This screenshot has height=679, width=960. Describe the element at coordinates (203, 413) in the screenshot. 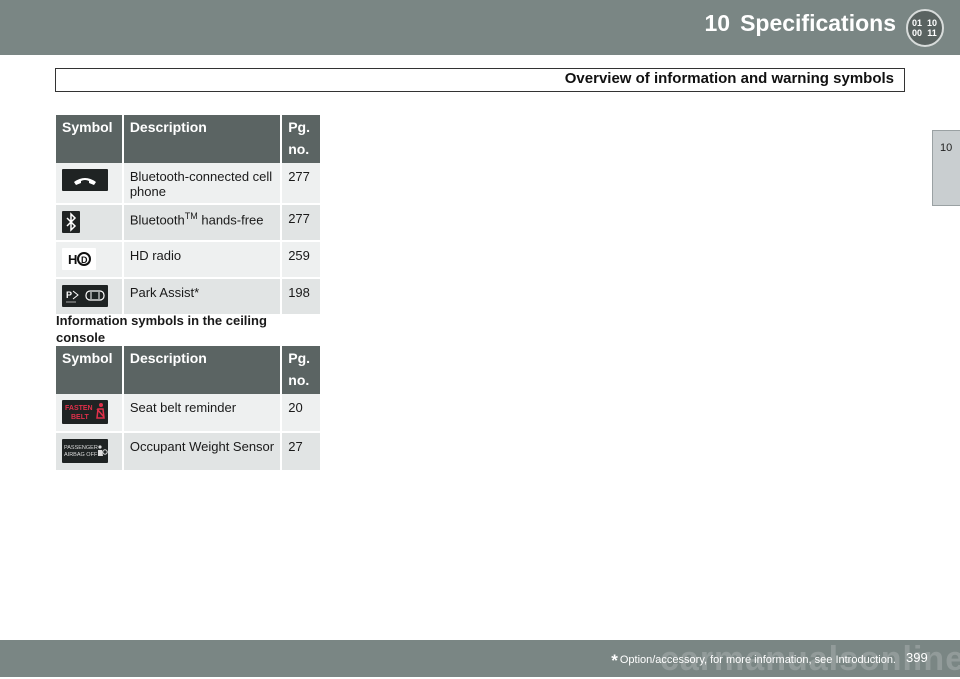

I see `description-cell: Seat belt reminder` at that location.